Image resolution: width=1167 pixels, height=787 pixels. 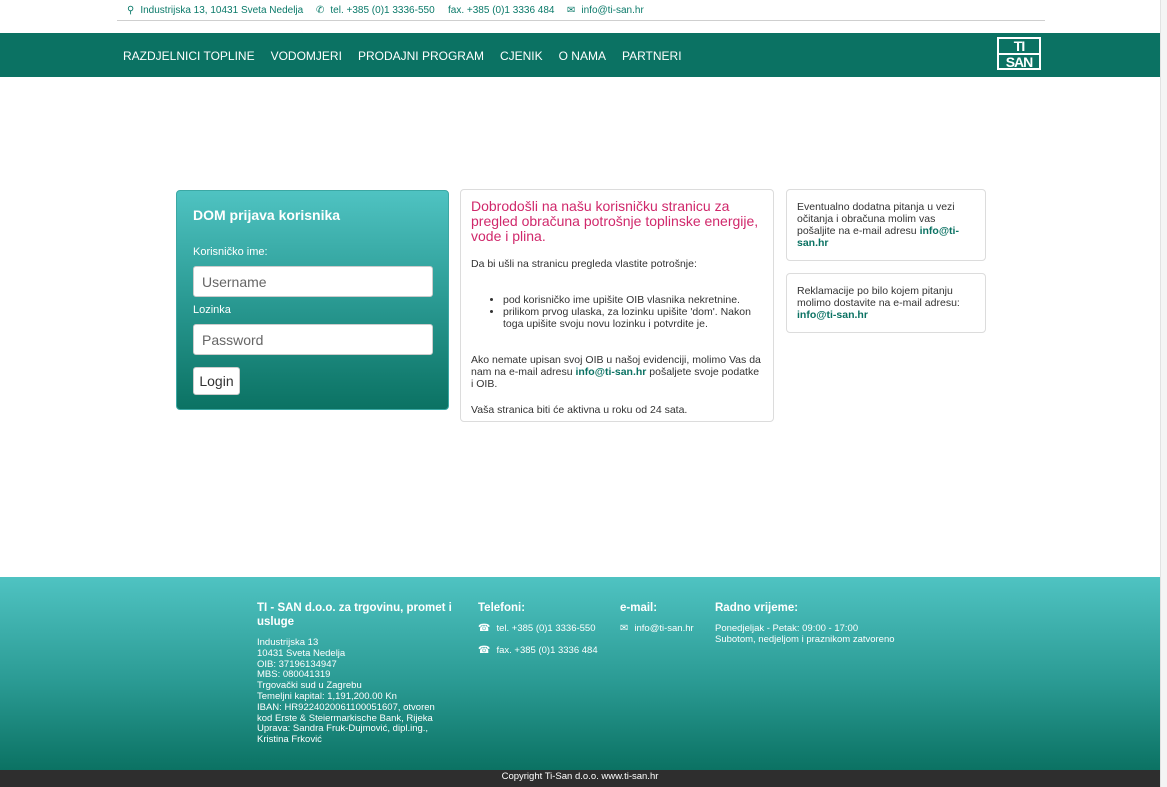 I want to click on complaints-email-link: info@ti-san.hr, so click(x=832, y=315).